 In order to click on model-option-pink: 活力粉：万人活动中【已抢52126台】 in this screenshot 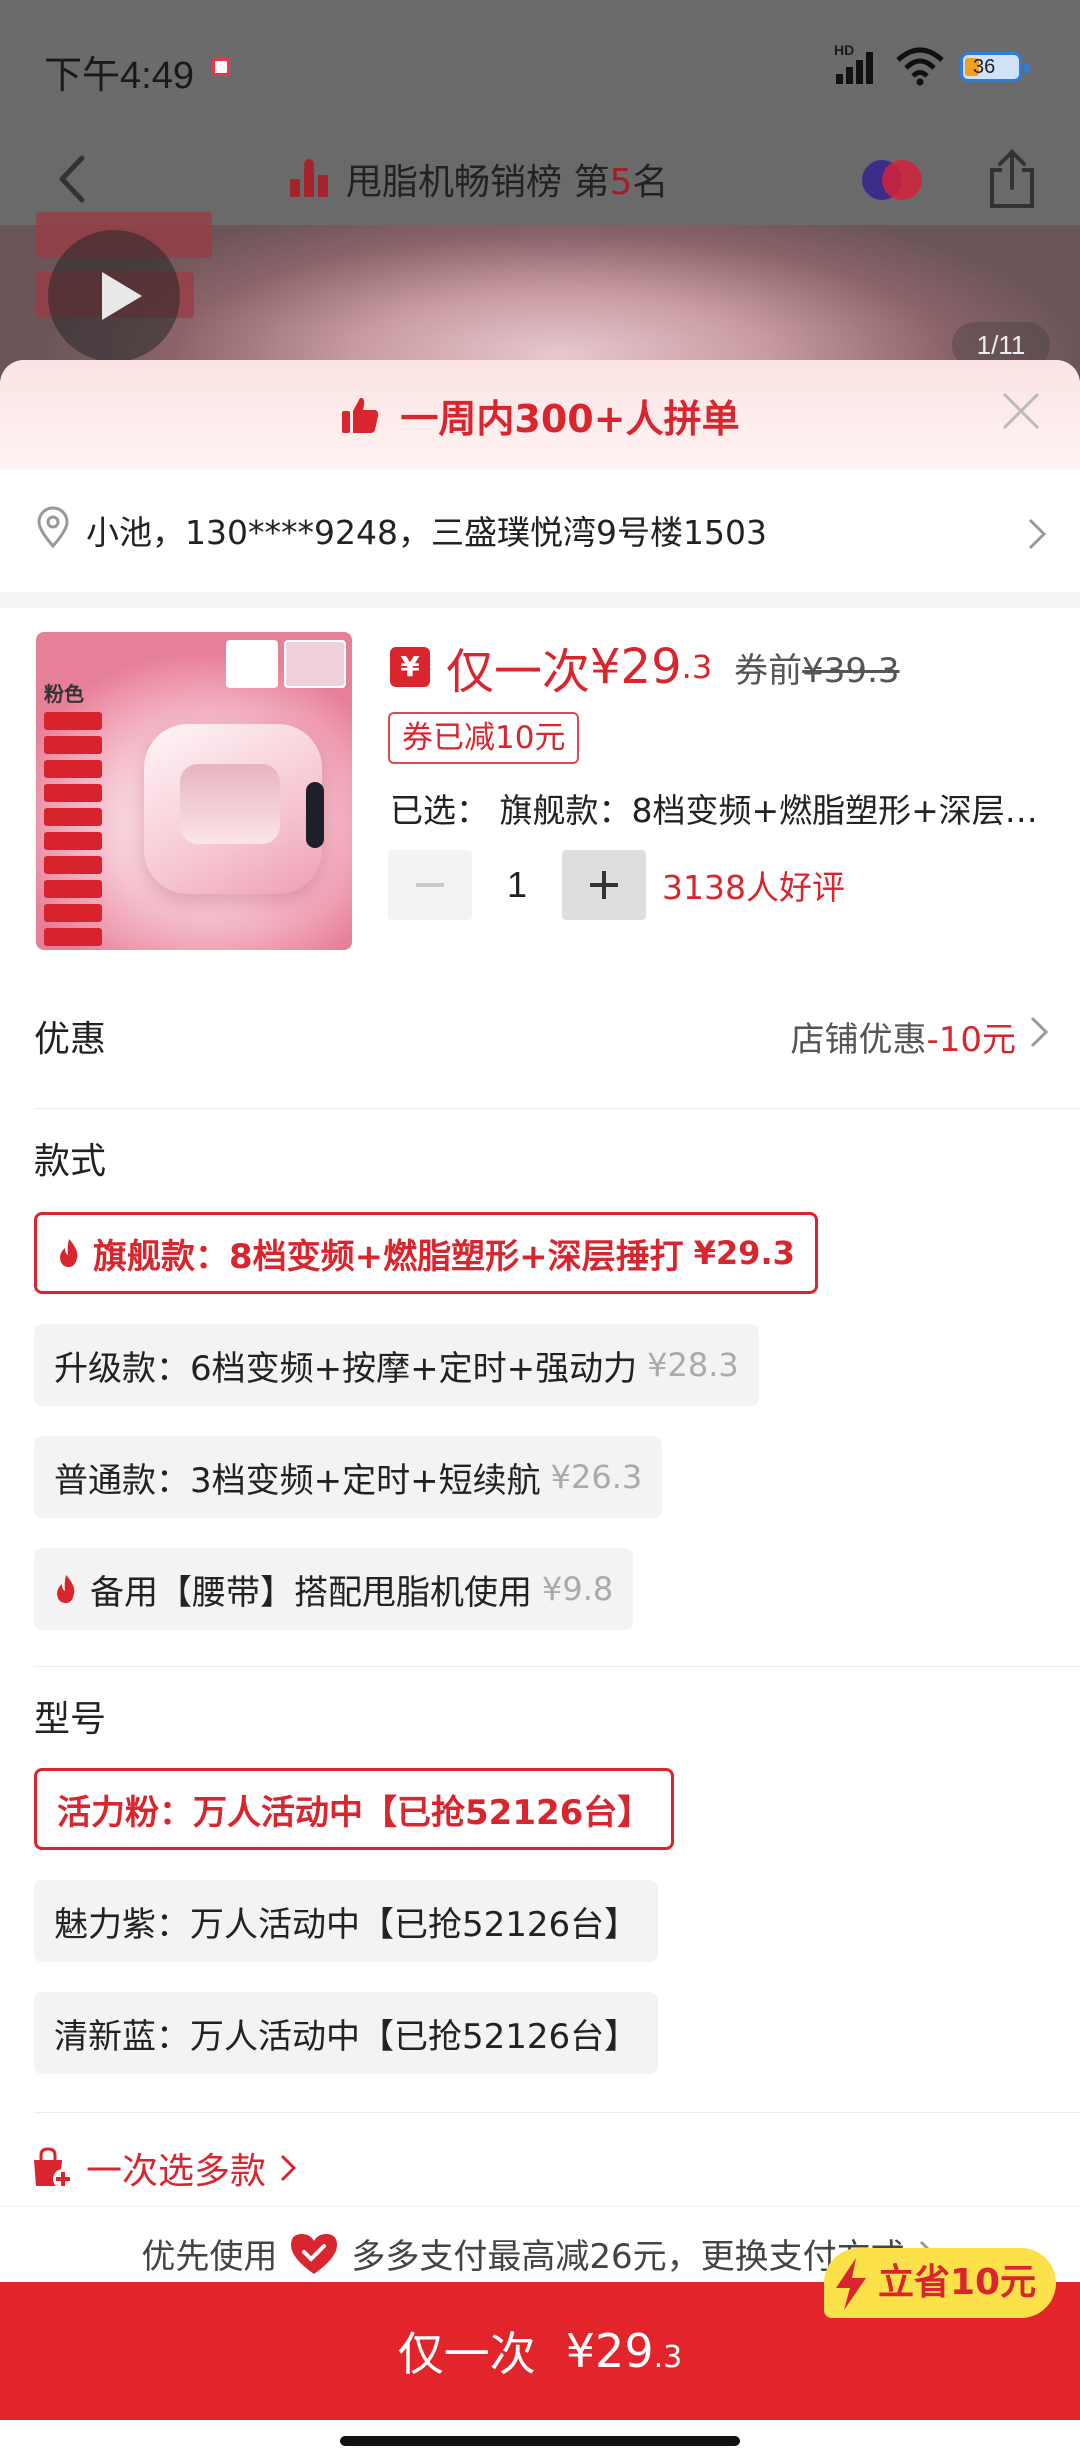, I will do `click(354, 1809)`.